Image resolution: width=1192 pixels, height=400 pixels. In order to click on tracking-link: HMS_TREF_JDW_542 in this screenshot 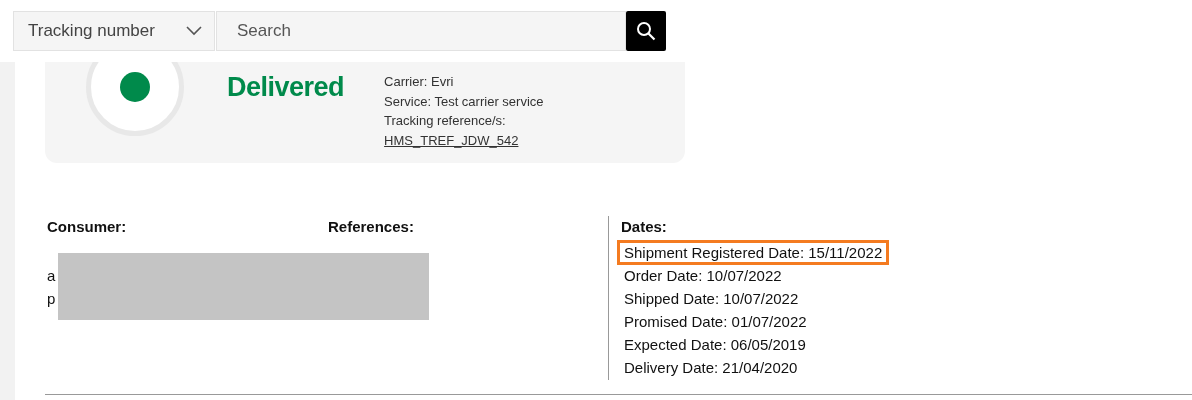, I will do `click(451, 140)`.